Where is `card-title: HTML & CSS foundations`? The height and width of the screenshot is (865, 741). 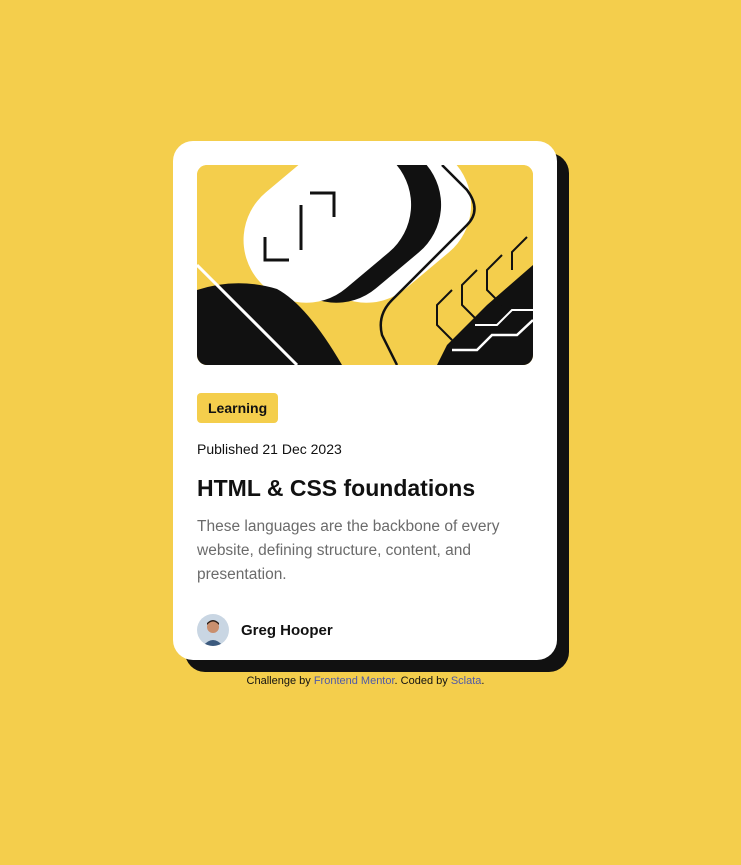 card-title: HTML & CSS foundations is located at coordinates (365, 488).